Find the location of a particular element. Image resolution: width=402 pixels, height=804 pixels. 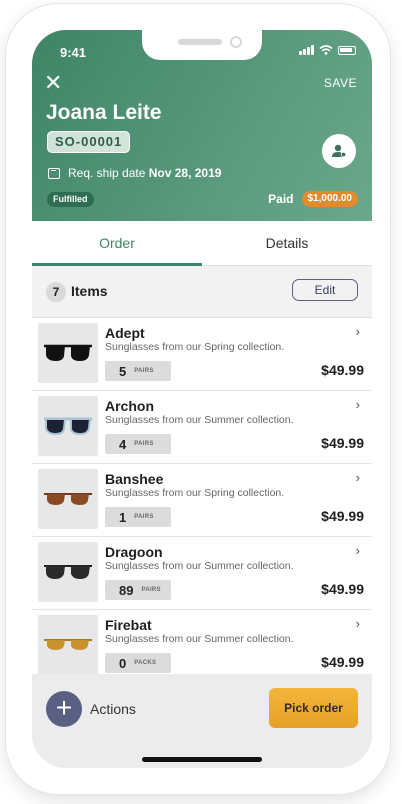

quantity-unit: PACKS is located at coordinates (145, 663).